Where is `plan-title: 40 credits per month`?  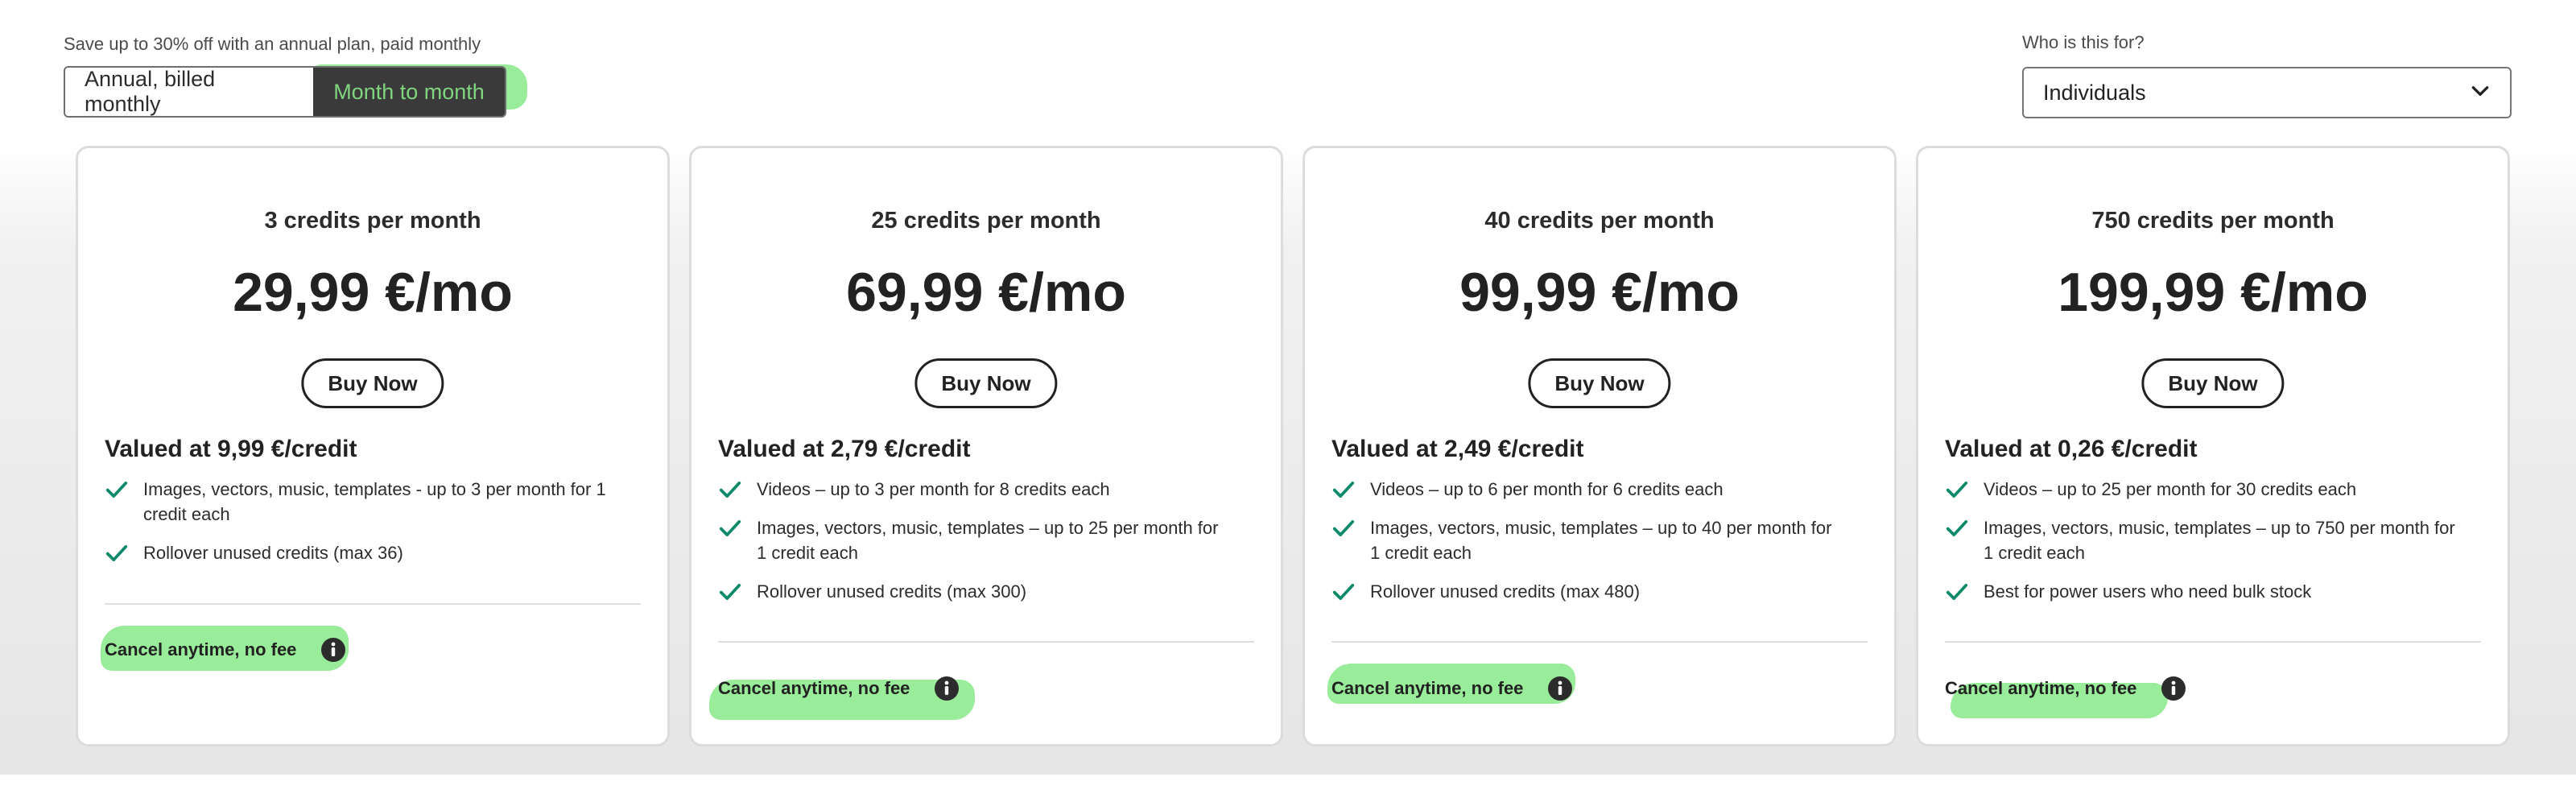 plan-title: 40 credits per month is located at coordinates (1599, 221).